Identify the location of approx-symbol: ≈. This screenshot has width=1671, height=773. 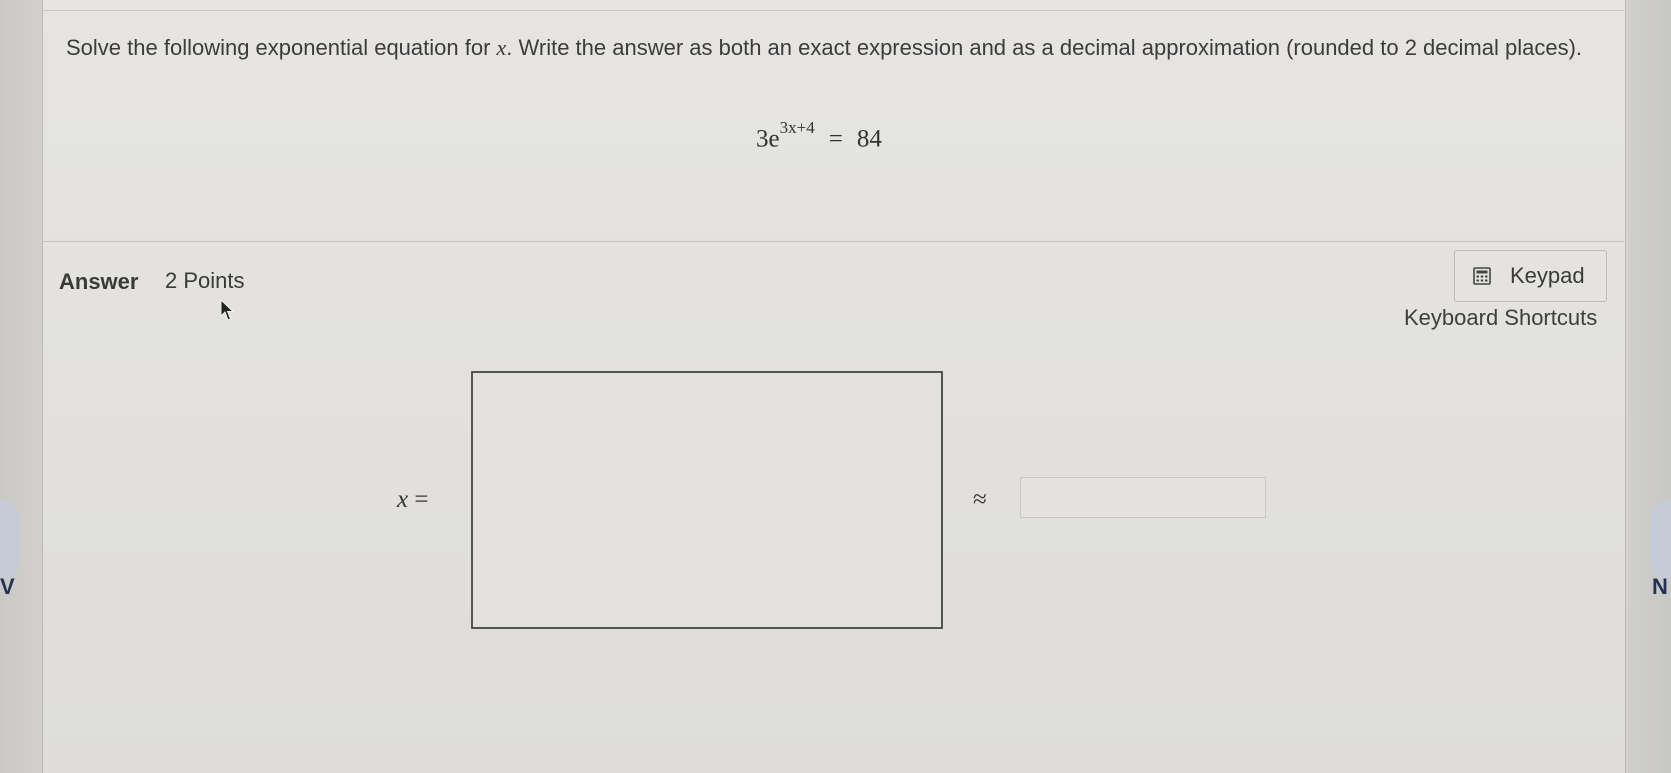
(980, 499).